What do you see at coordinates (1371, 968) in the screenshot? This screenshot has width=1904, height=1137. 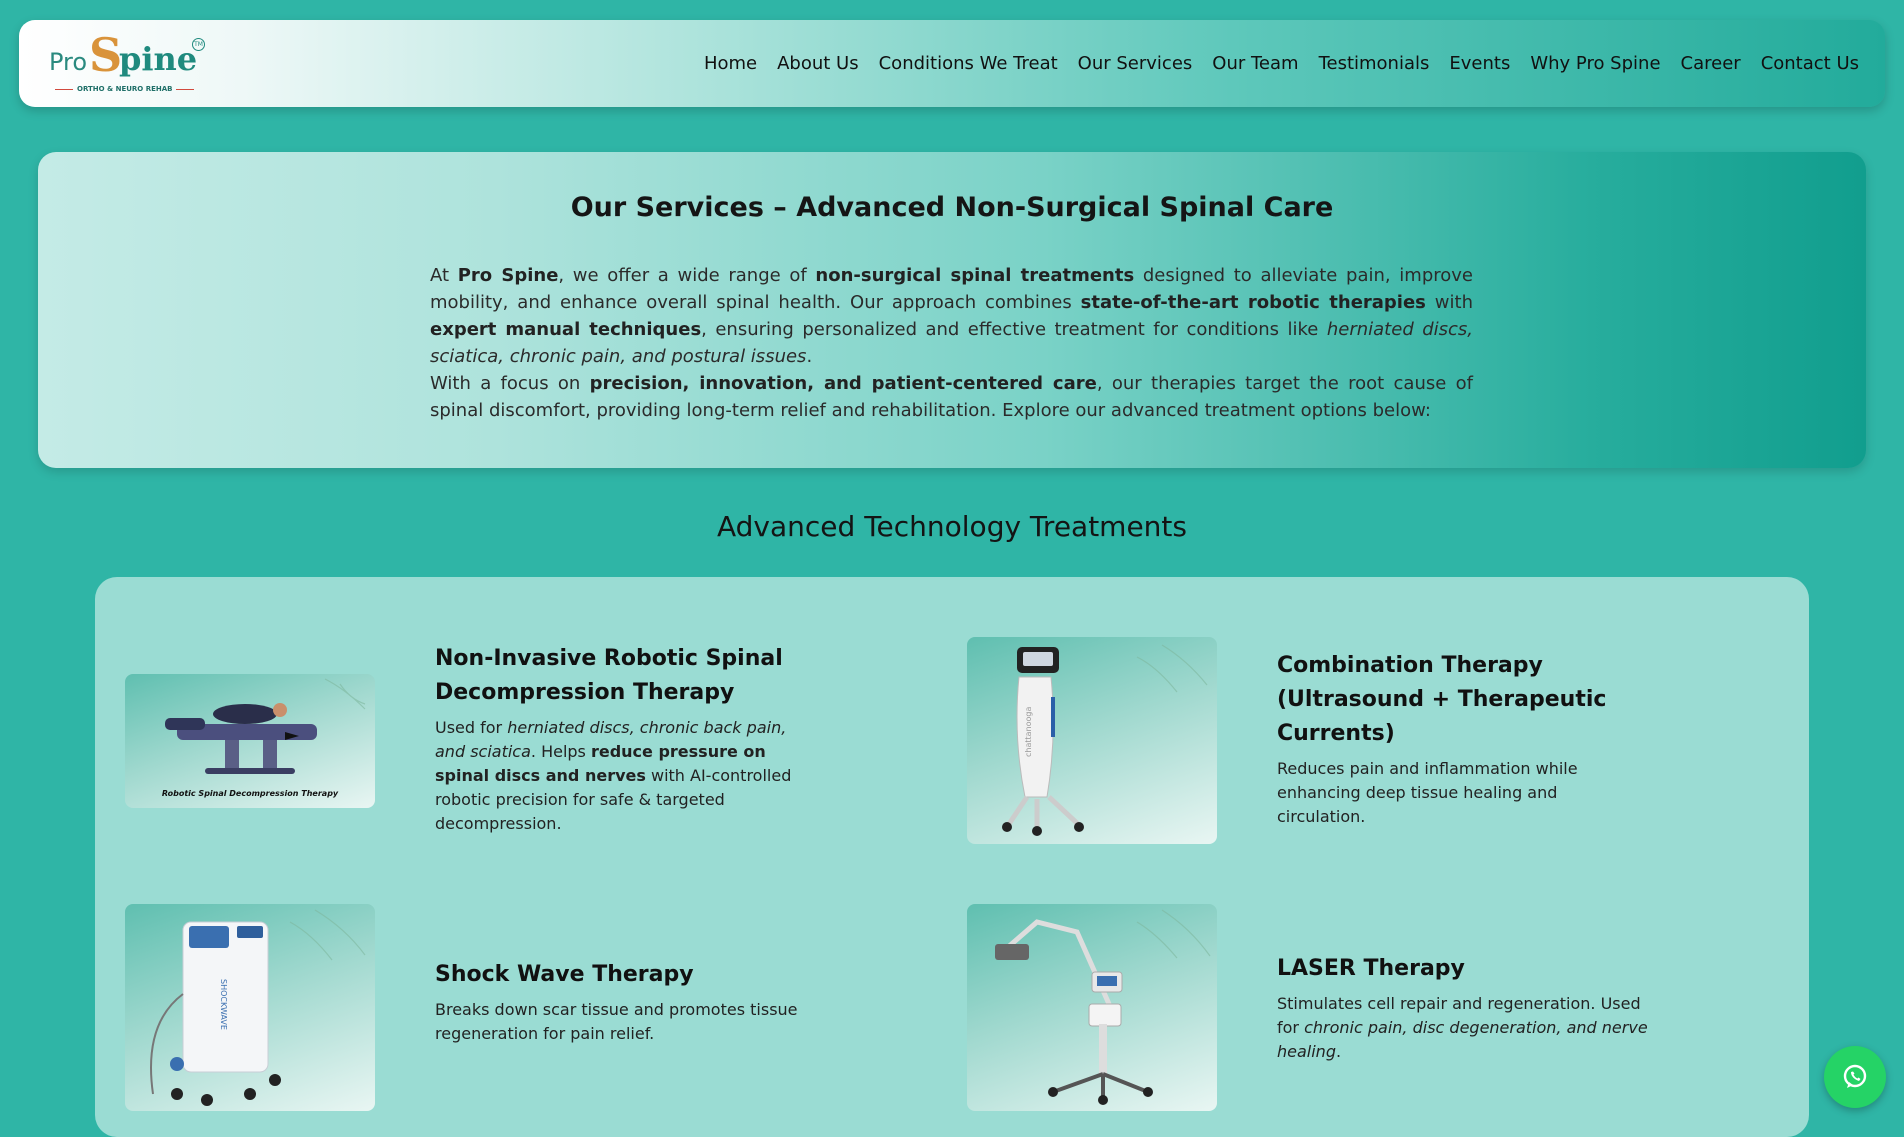 I see `service-title: LASER Therapy` at bounding box center [1371, 968].